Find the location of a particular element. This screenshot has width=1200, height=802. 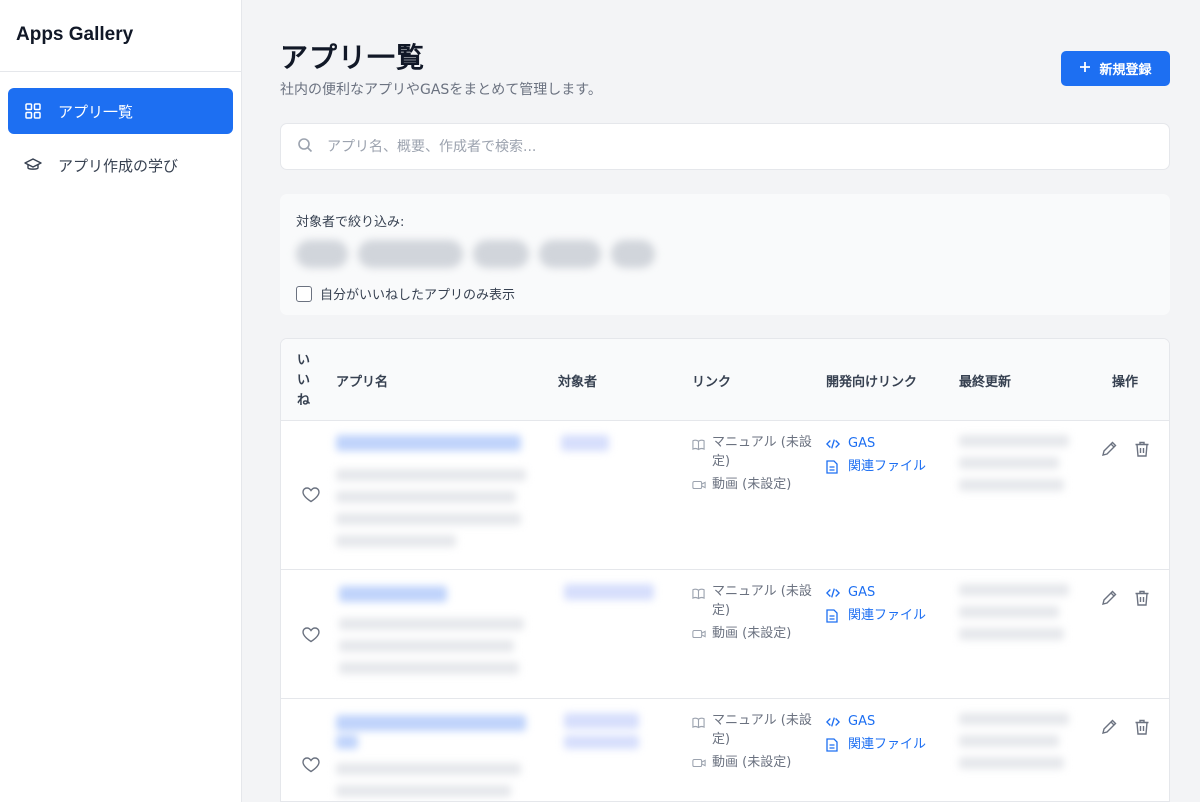

search-icon is located at coordinates (305, 147).